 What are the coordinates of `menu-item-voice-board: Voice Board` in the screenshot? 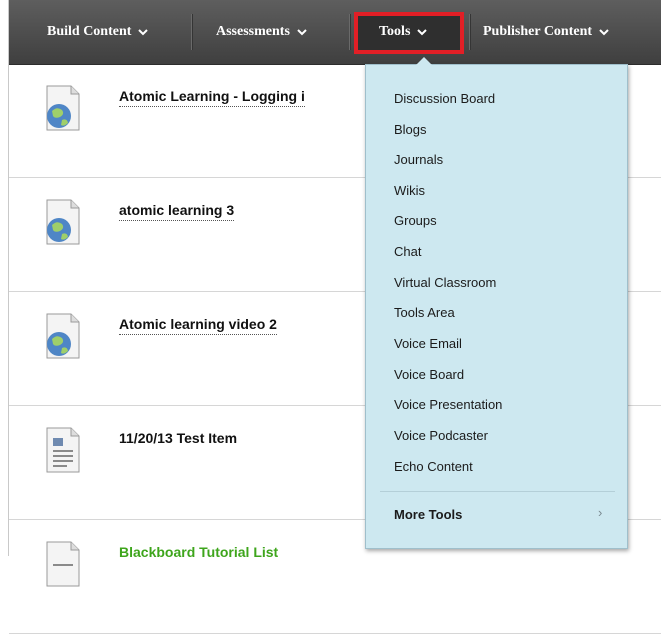 It's located at (429, 374).